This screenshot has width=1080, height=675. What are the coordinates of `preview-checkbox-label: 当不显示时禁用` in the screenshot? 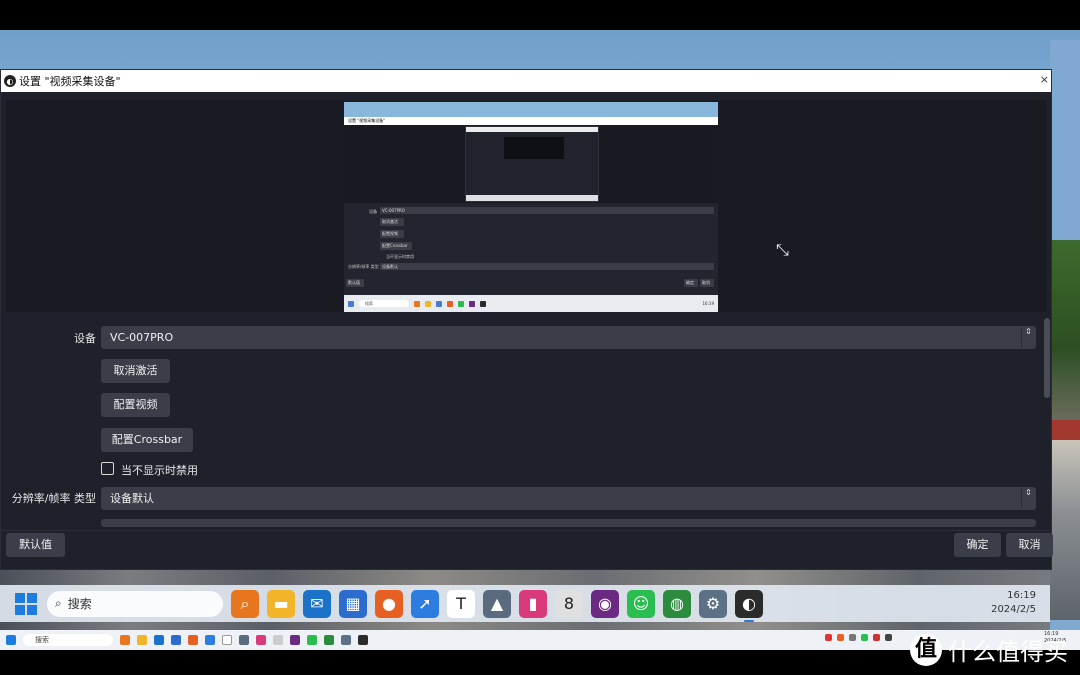 It's located at (400, 256).